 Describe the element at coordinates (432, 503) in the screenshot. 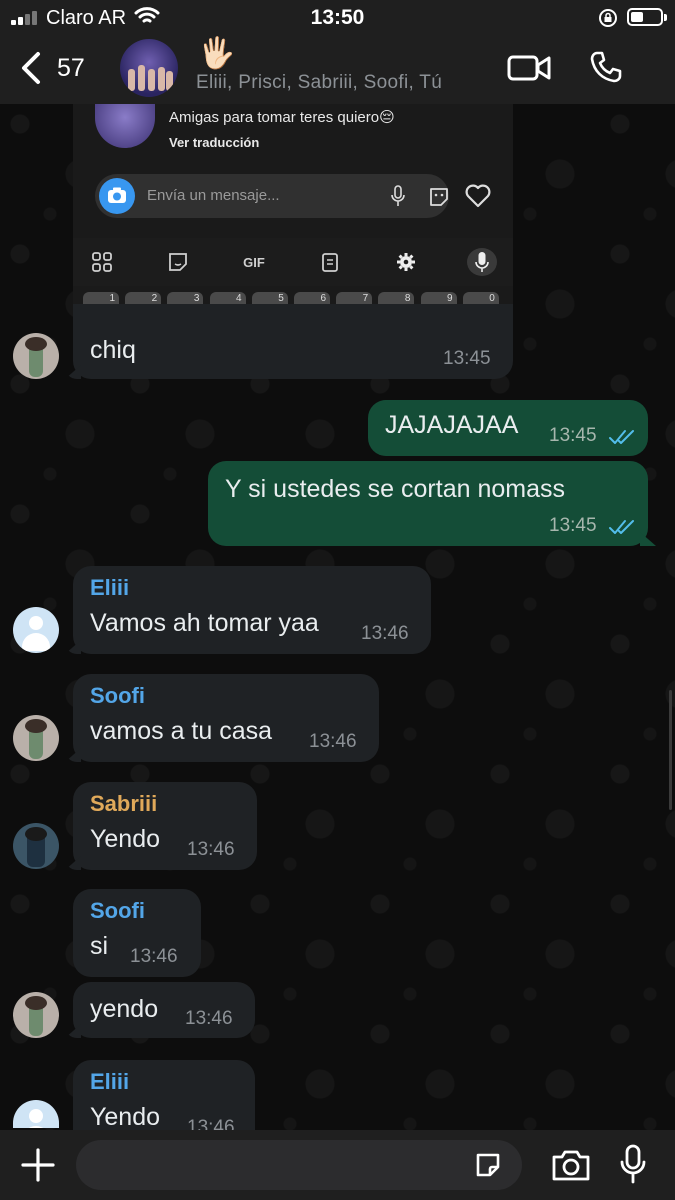

I see `message-bubble: Y si ustedes se cortan nomass 13:45` at that location.